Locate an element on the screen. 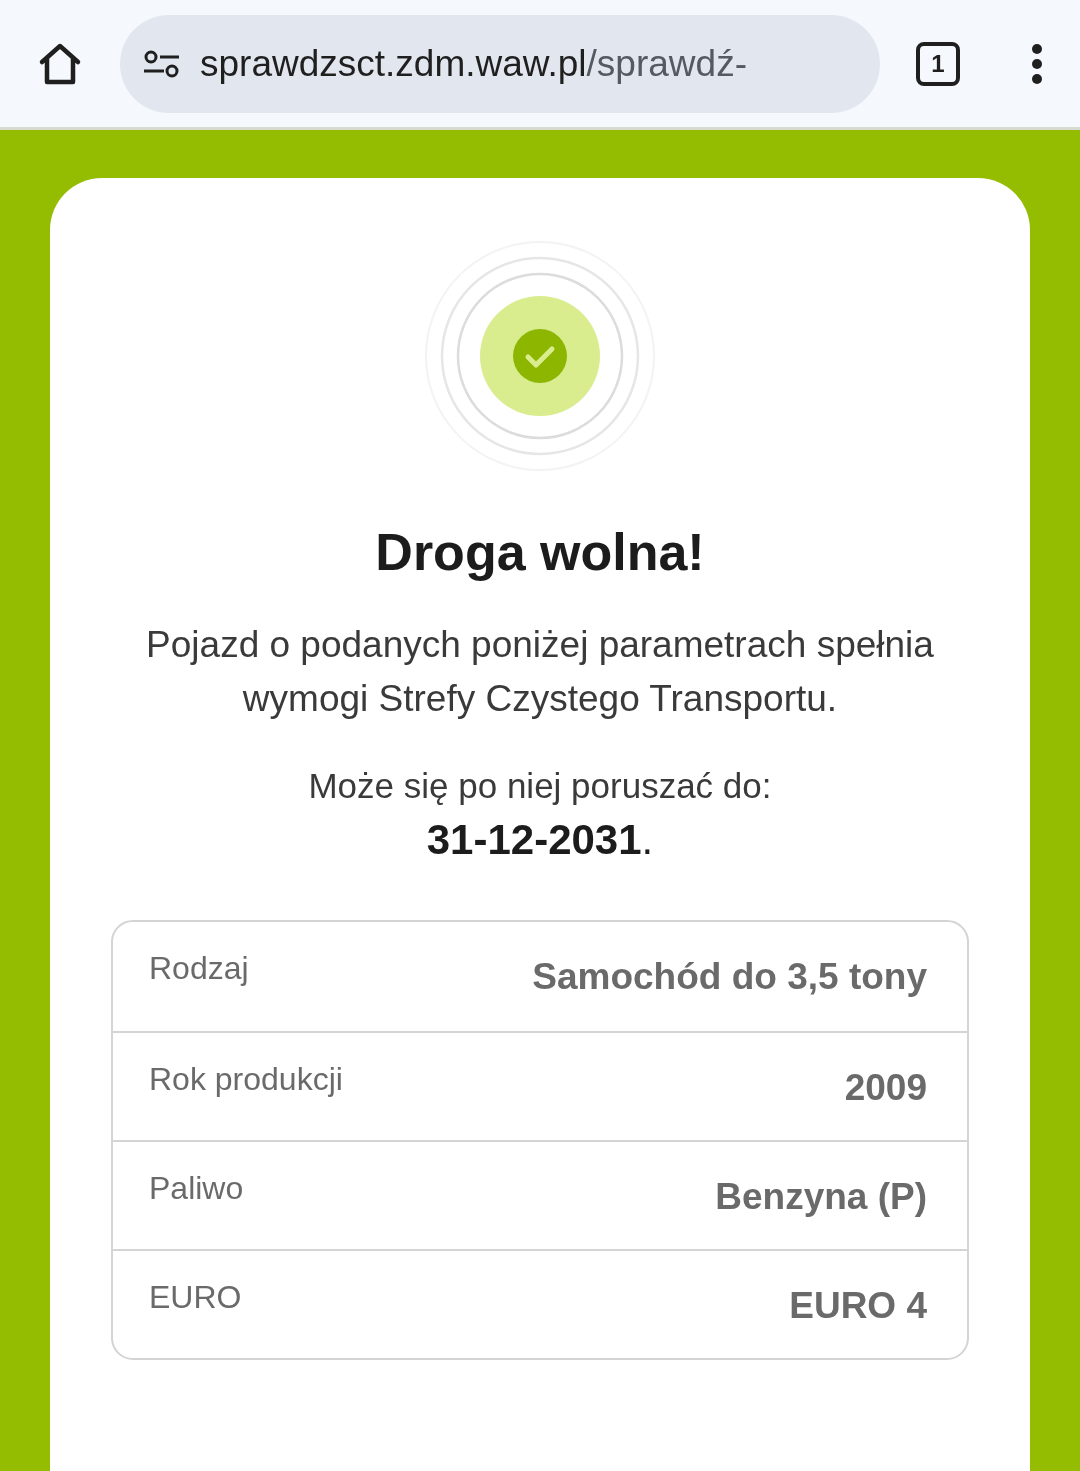 Image resolution: width=1080 pixels, height=1471 pixels. detail-label: EURO is located at coordinates (195, 1297).